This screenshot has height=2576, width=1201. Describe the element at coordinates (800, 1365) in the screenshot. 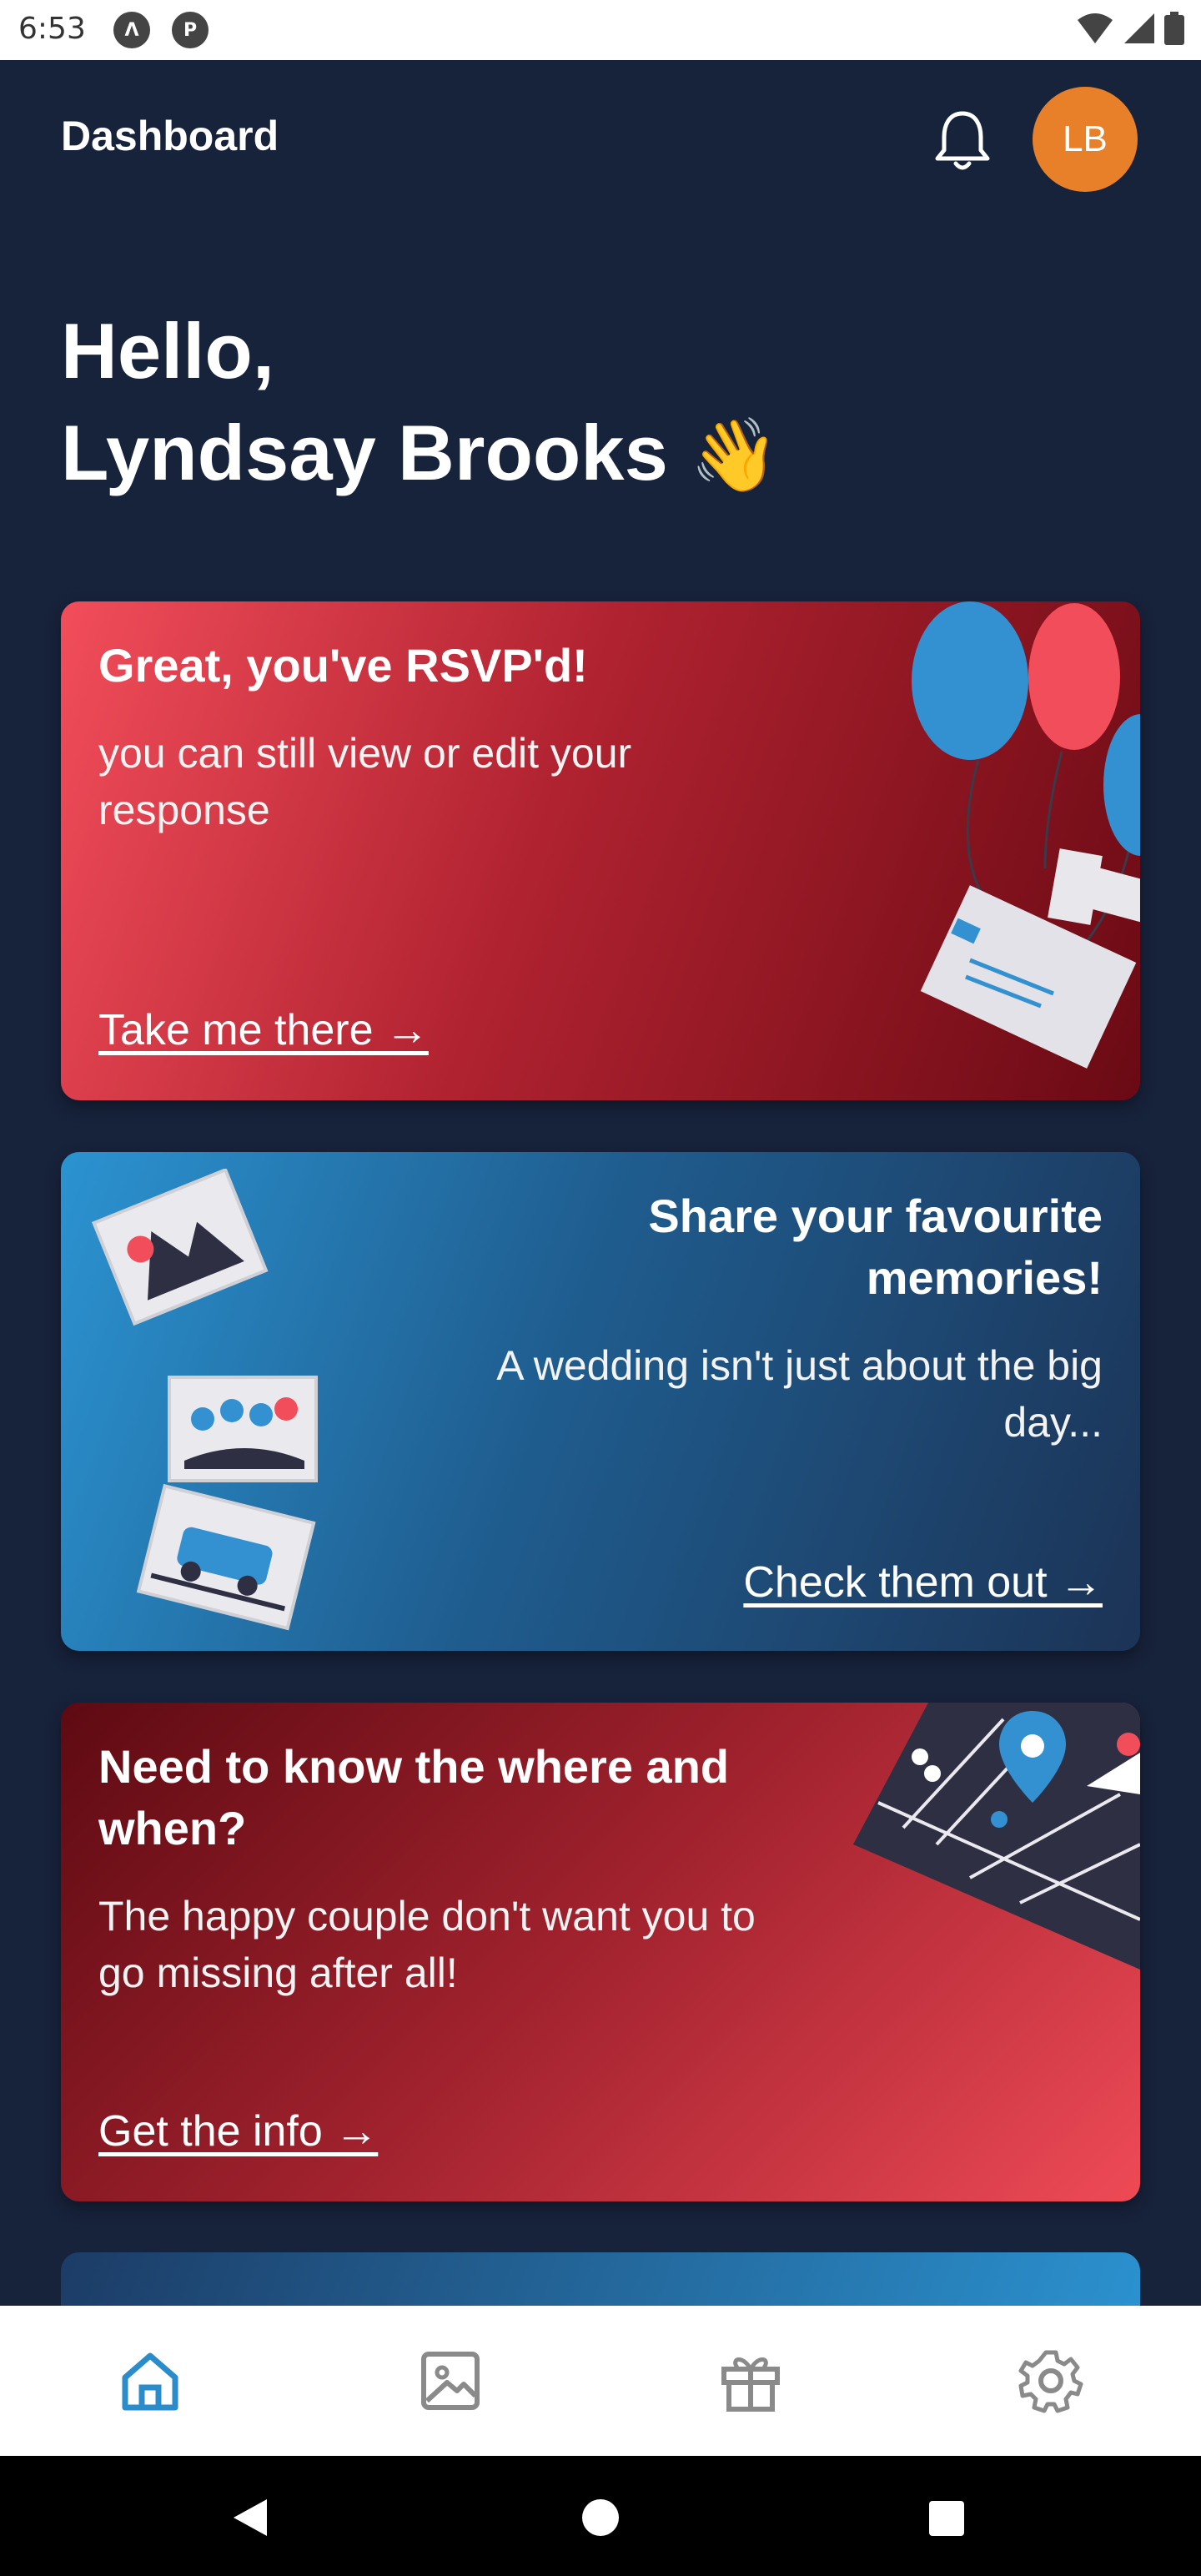

I see `memories-card-subtitle-1: A wedding isn't just about the big` at that location.